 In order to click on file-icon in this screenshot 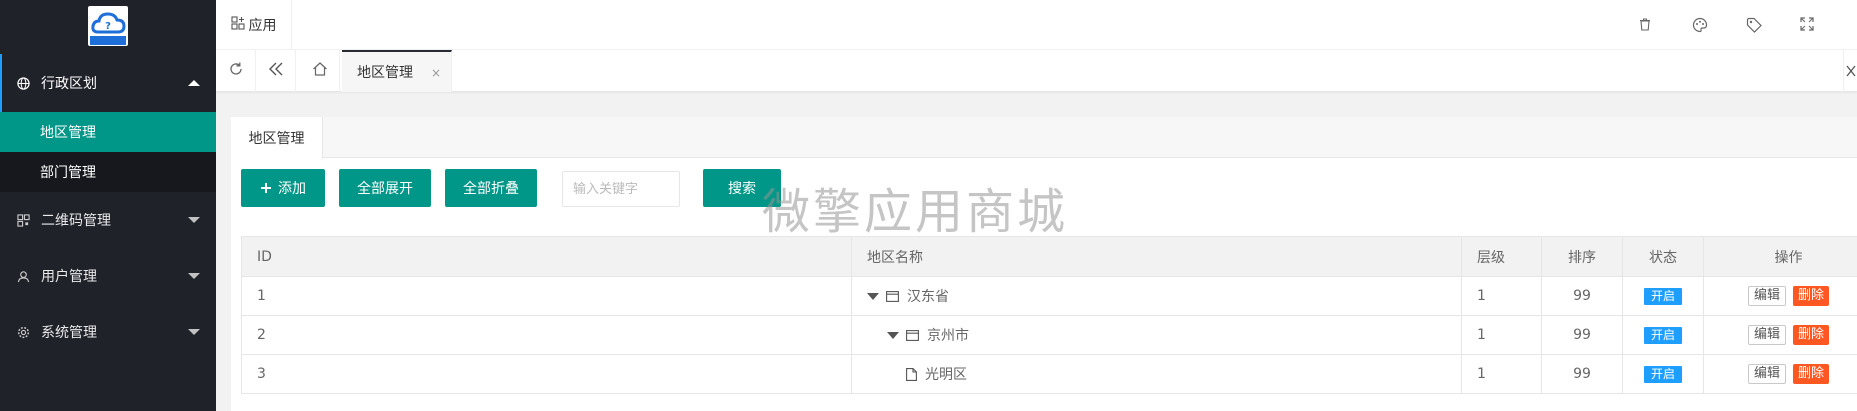, I will do `click(911, 374)`.